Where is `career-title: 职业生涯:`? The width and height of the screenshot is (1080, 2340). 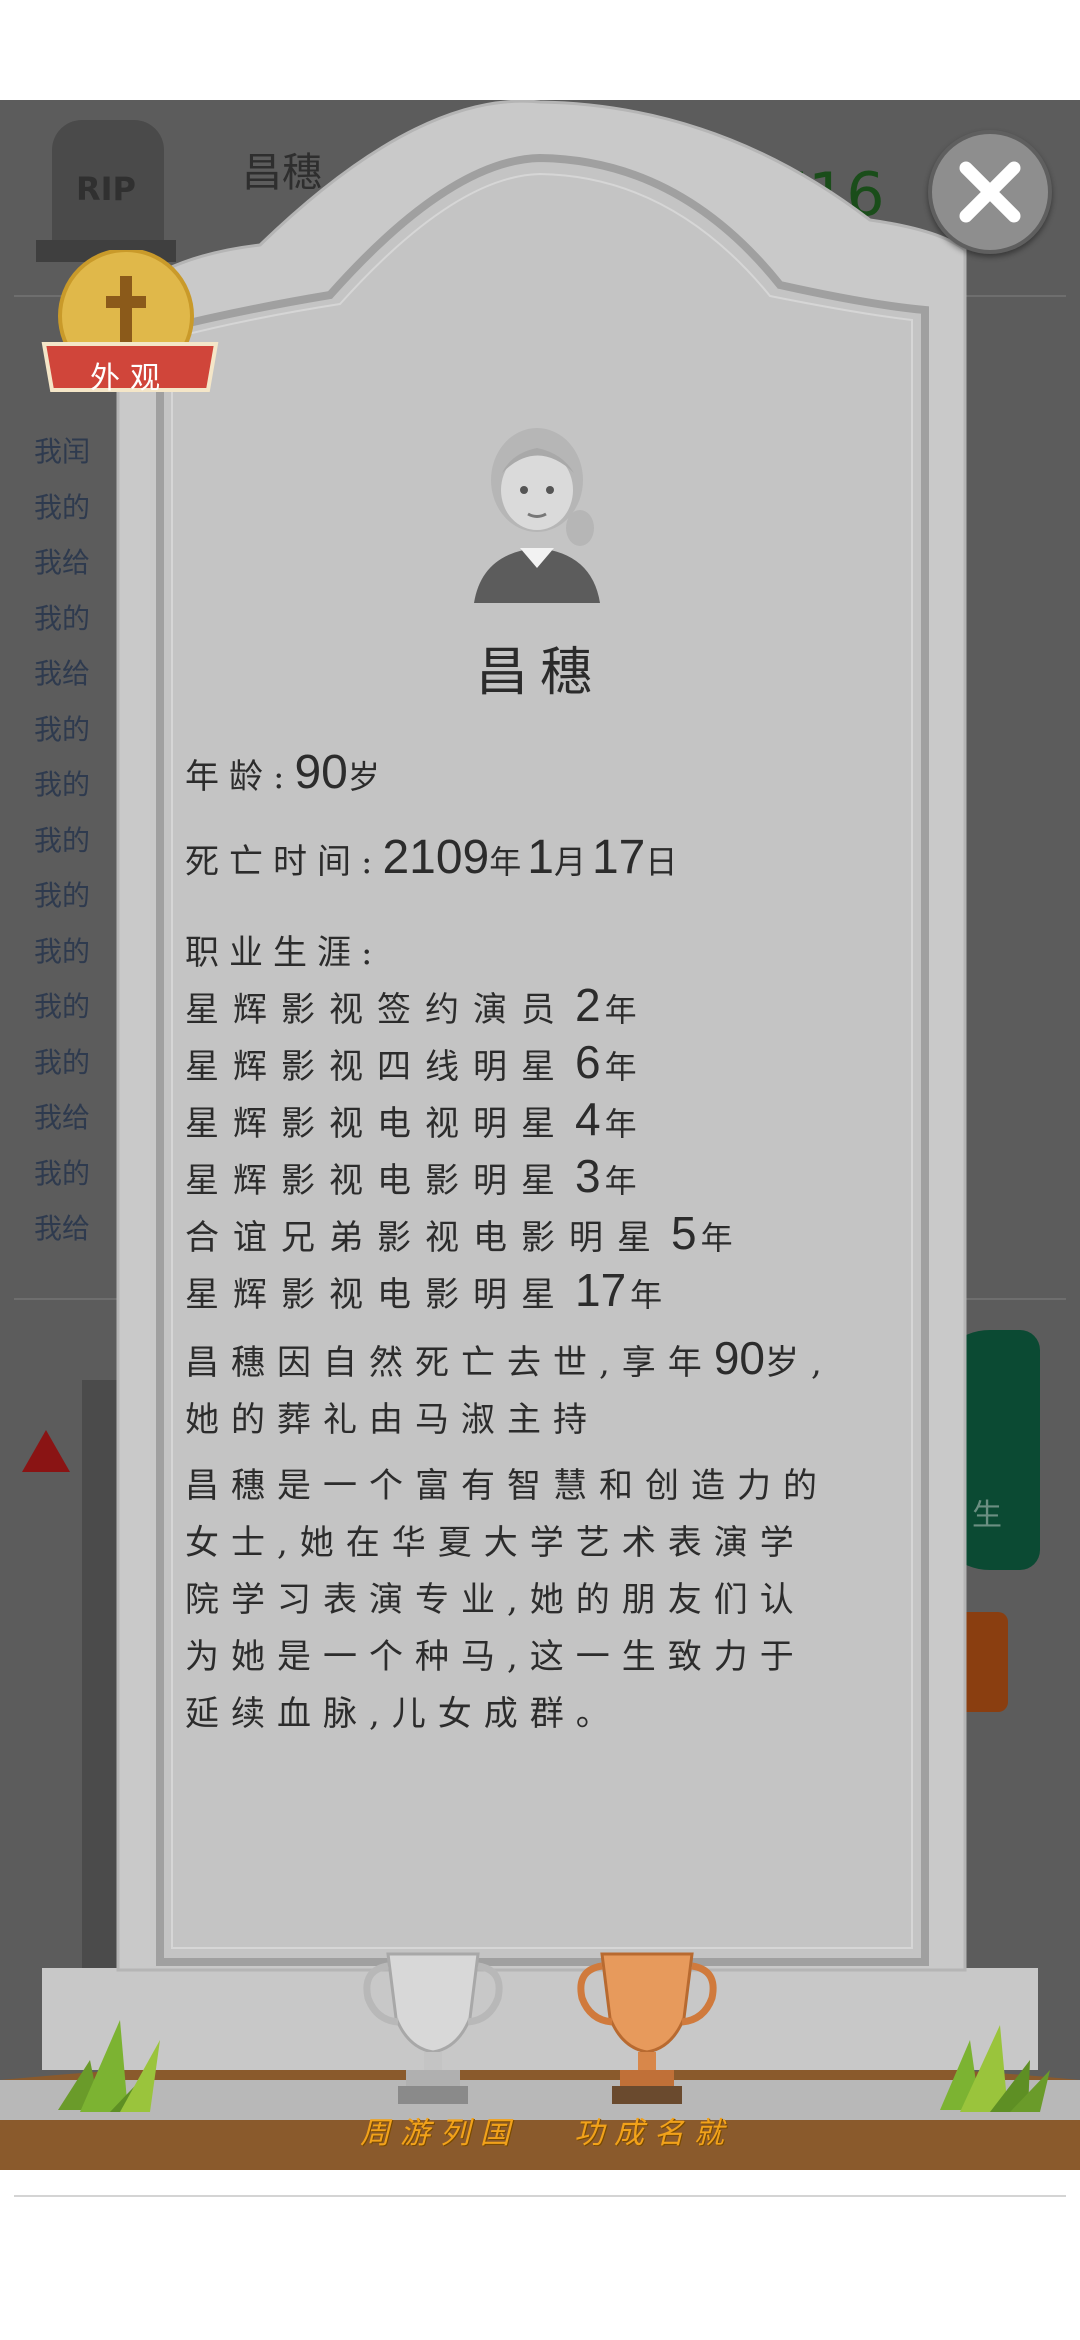
career-title: 职业生涯: is located at coordinates (284, 953).